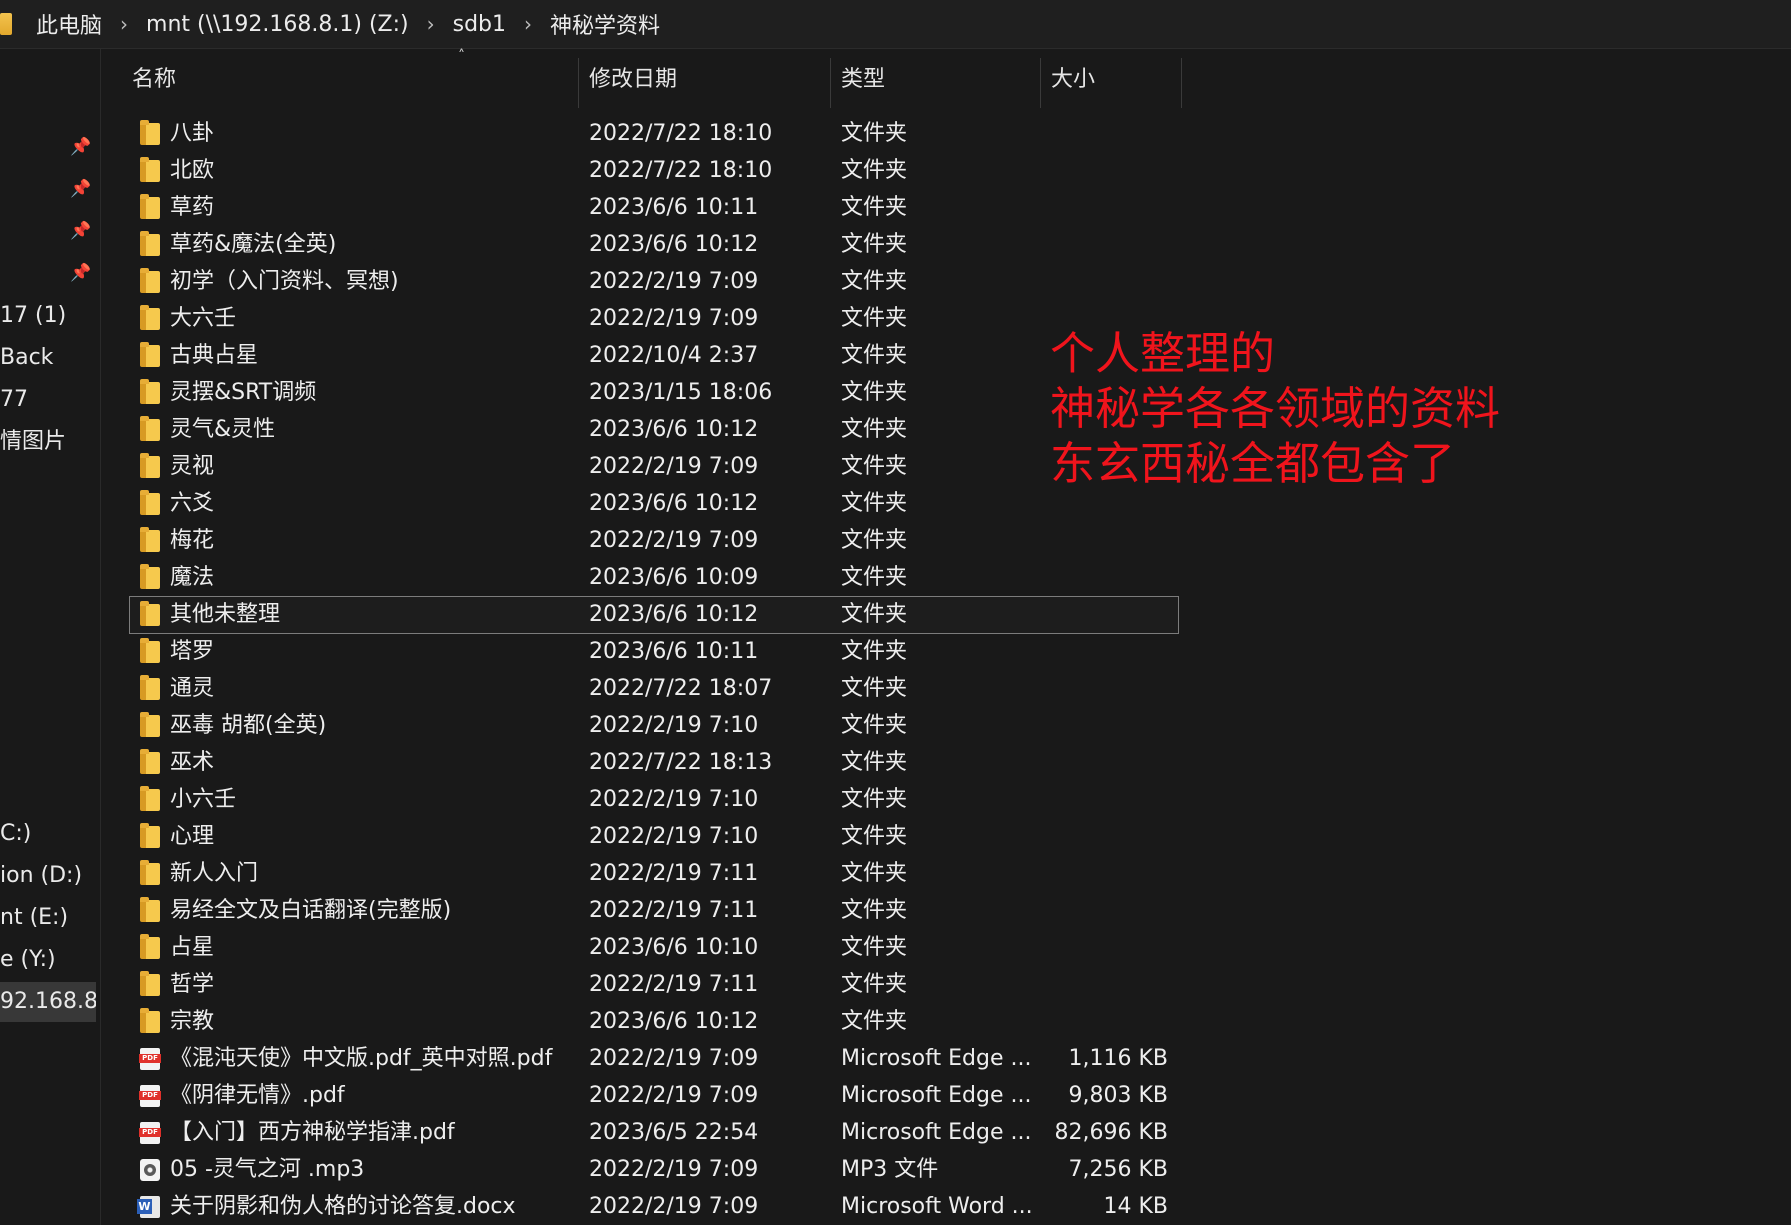 This screenshot has width=1791, height=1225. Describe the element at coordinates (654, 874) in the screenshot. I see `file-row: 新人入门 2022/2/19 7:11 文件夹` at that location.